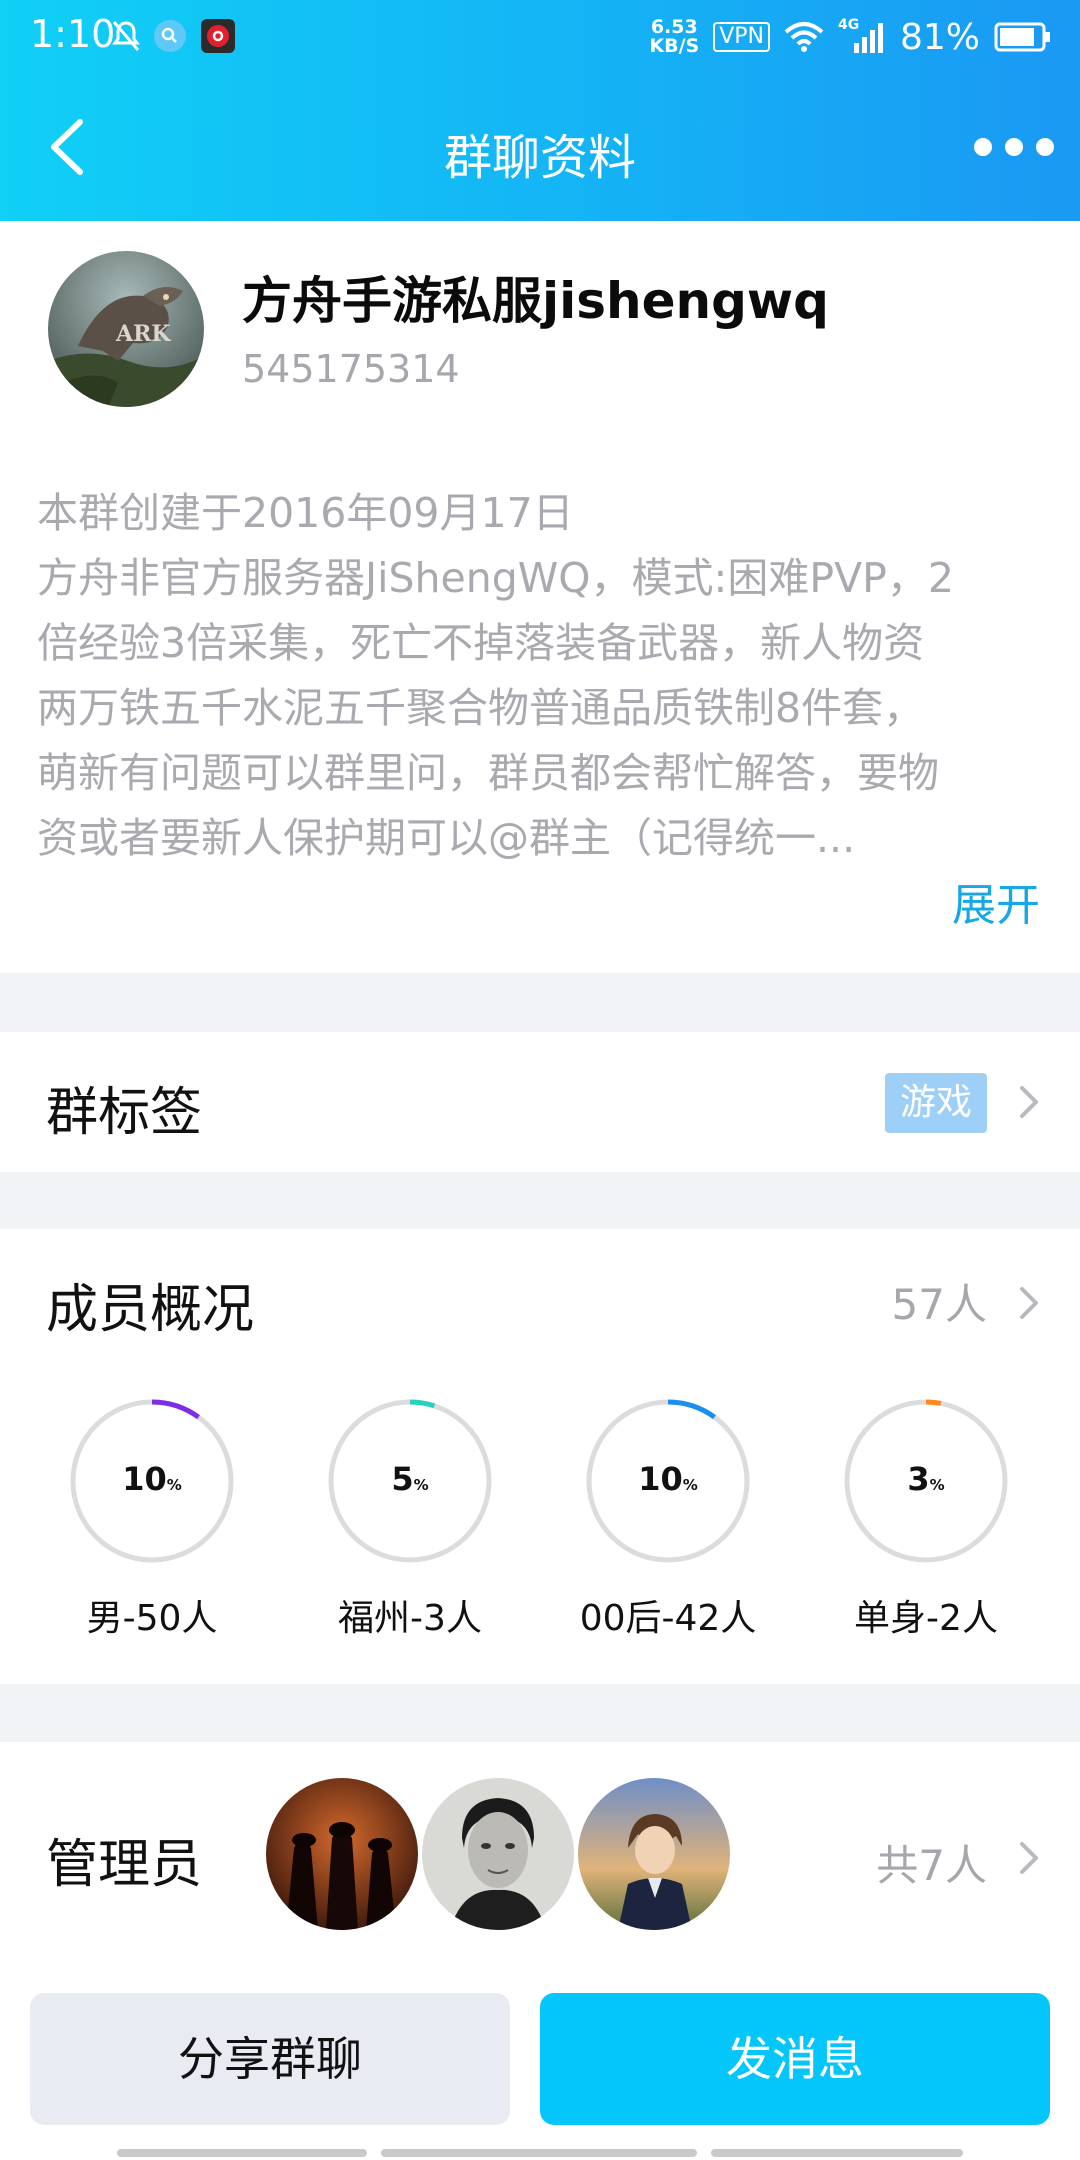  I want to click on group-avatar: ARK, so click(126, 329).